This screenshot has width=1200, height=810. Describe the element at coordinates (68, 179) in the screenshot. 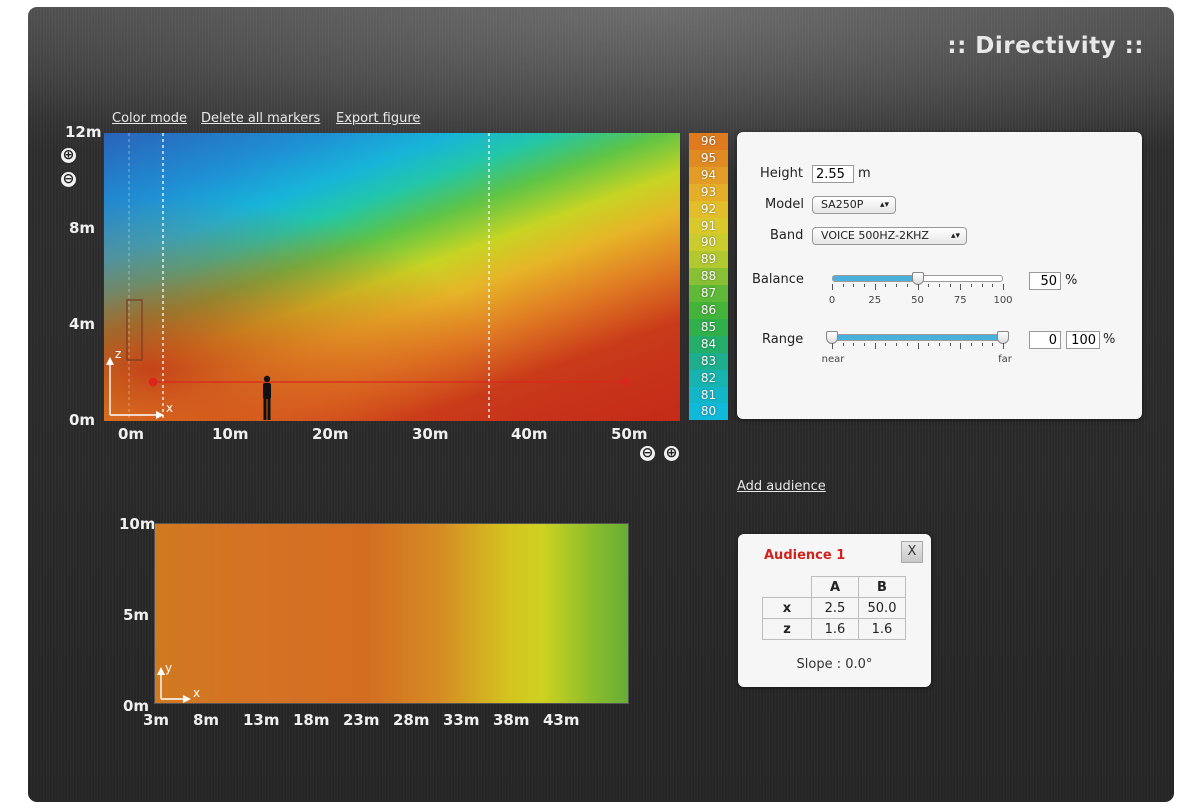

I see `zoom-out-vertical-icon: ⊖` at that location.